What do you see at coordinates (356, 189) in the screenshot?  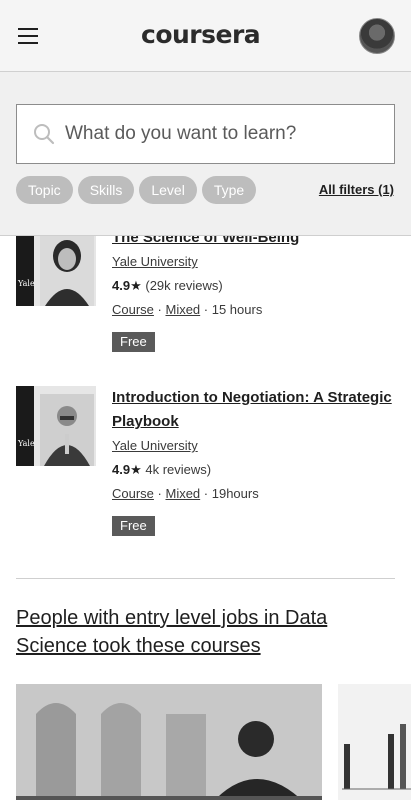 I see `all-filters-link: All filters (1)` at bounding box center [356, 189].